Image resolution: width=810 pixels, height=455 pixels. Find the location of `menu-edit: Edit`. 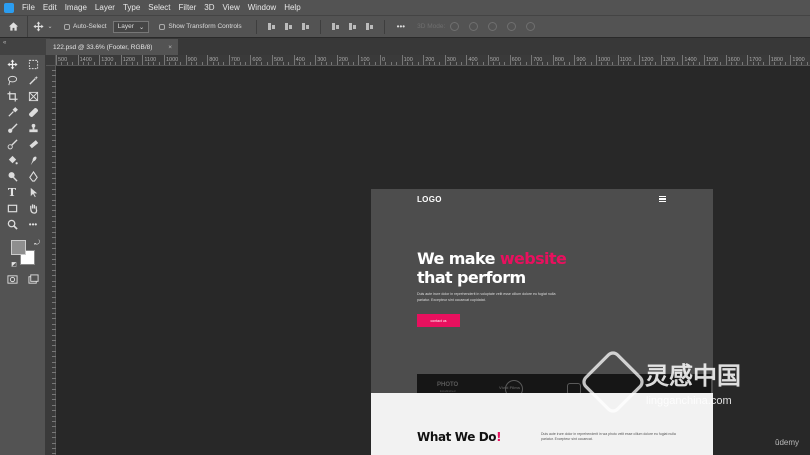

menu-edit: Edit is located at coordinates (50, 7).